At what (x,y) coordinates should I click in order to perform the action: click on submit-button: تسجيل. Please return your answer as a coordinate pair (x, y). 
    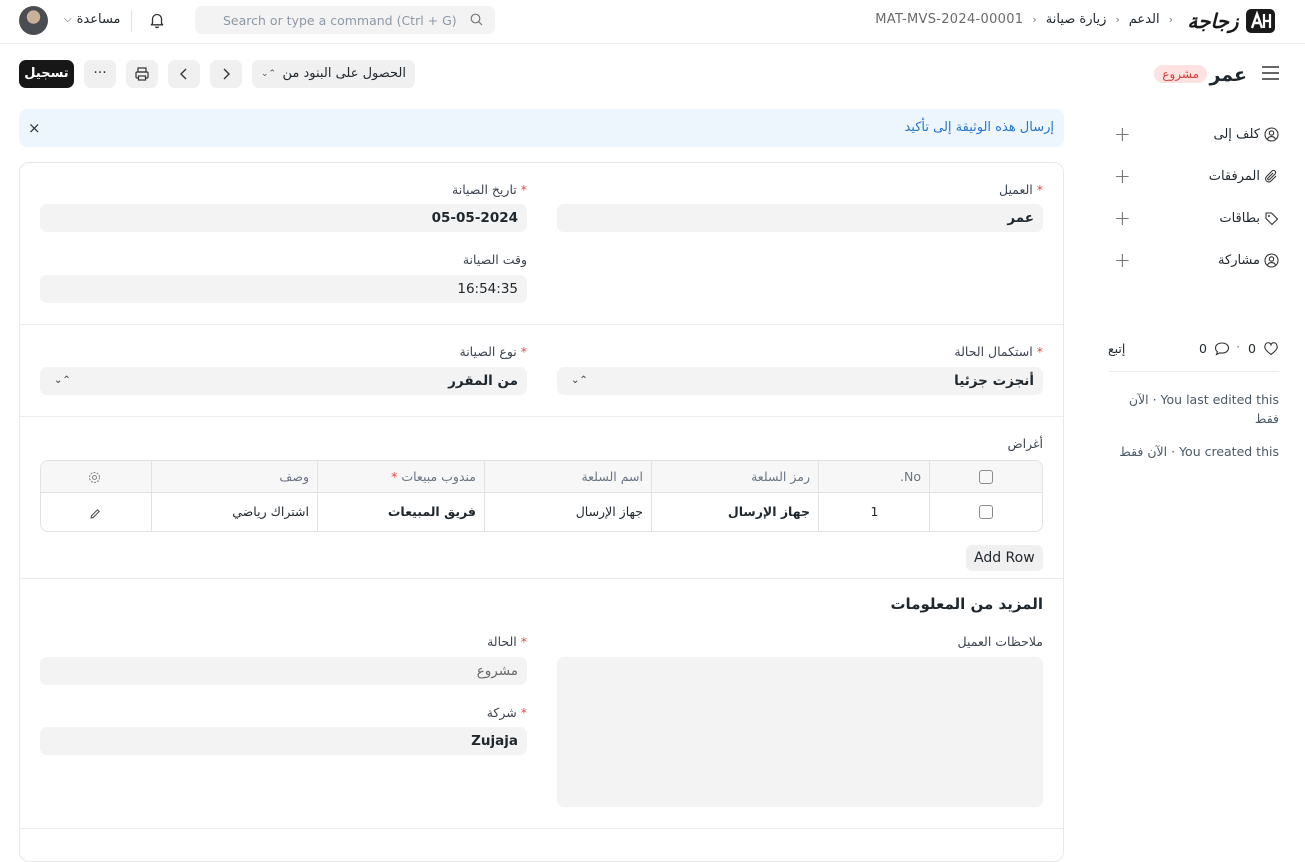
    Looking at the image, I should click on (46, 74).